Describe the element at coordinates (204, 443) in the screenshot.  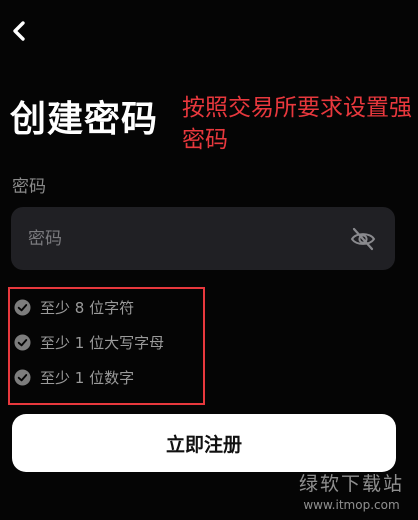
I see `register-button: 立即注册` at that location.